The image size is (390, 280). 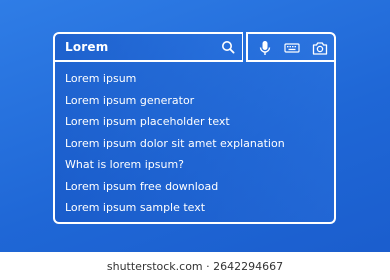 What do you see at coordinates (148, 47) in the screenshot?
I see `search-input: Lorem` at bounding box center [148, 47].